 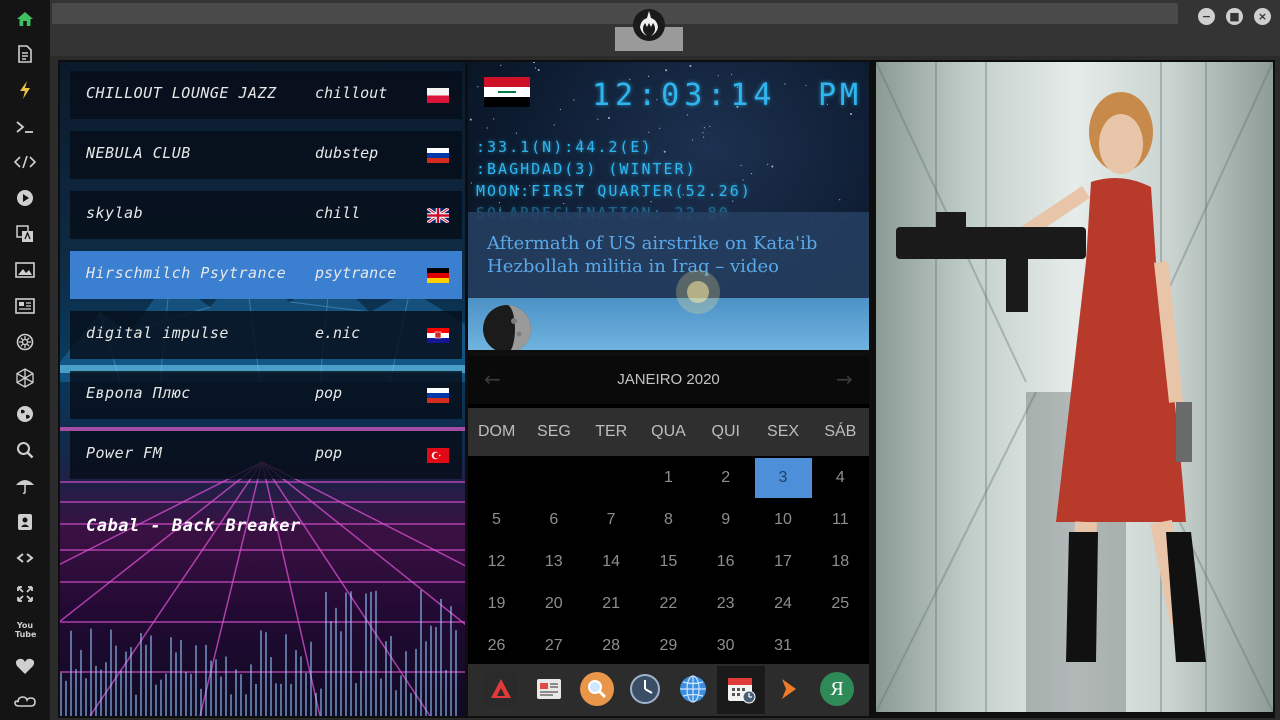 I want to click on bolt-icon, so click(x=25, y=90).